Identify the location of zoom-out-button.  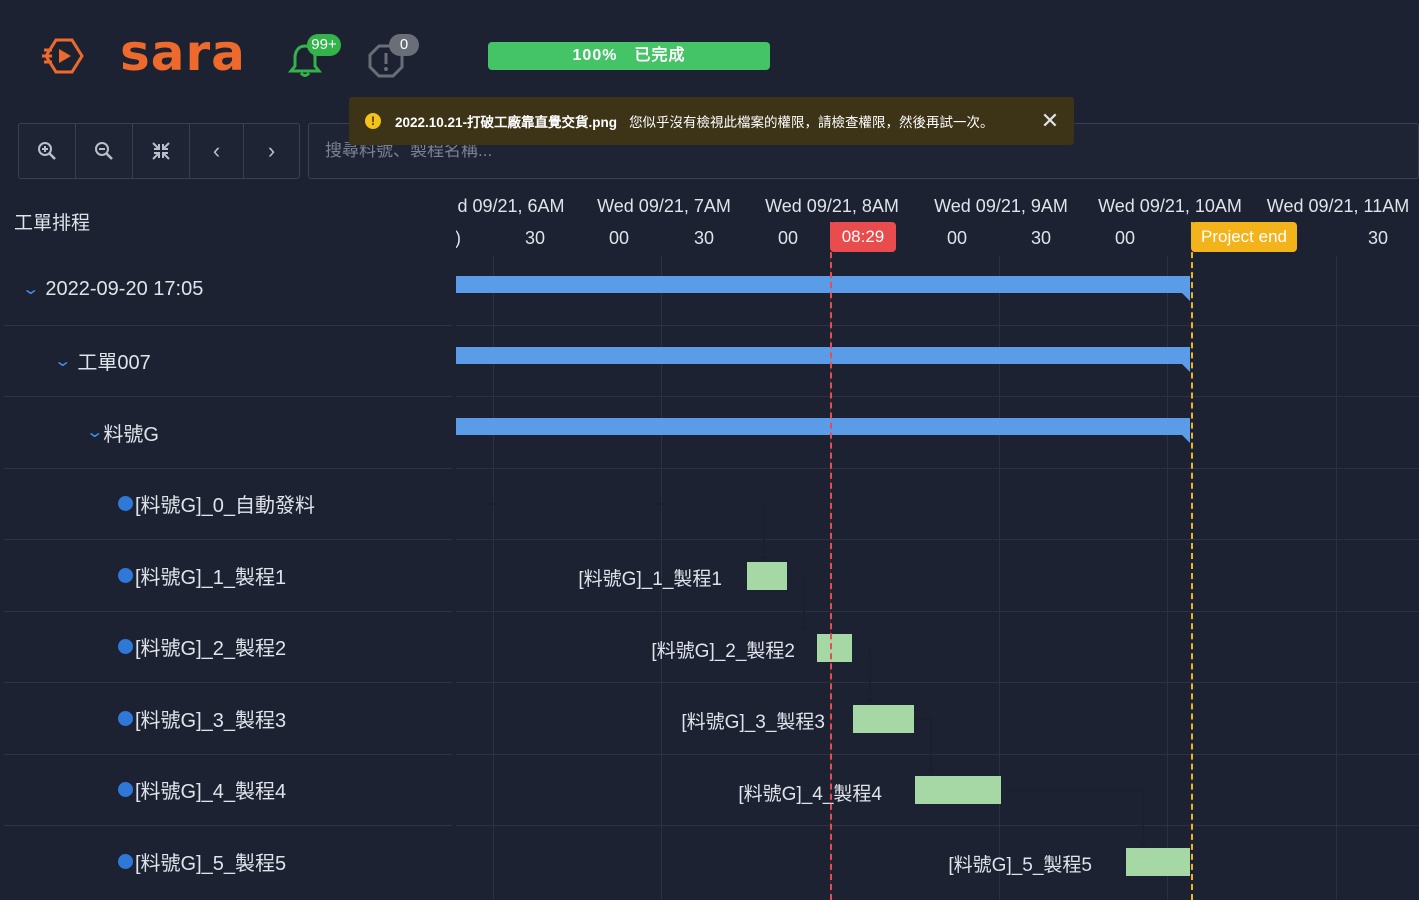
(104, 151).